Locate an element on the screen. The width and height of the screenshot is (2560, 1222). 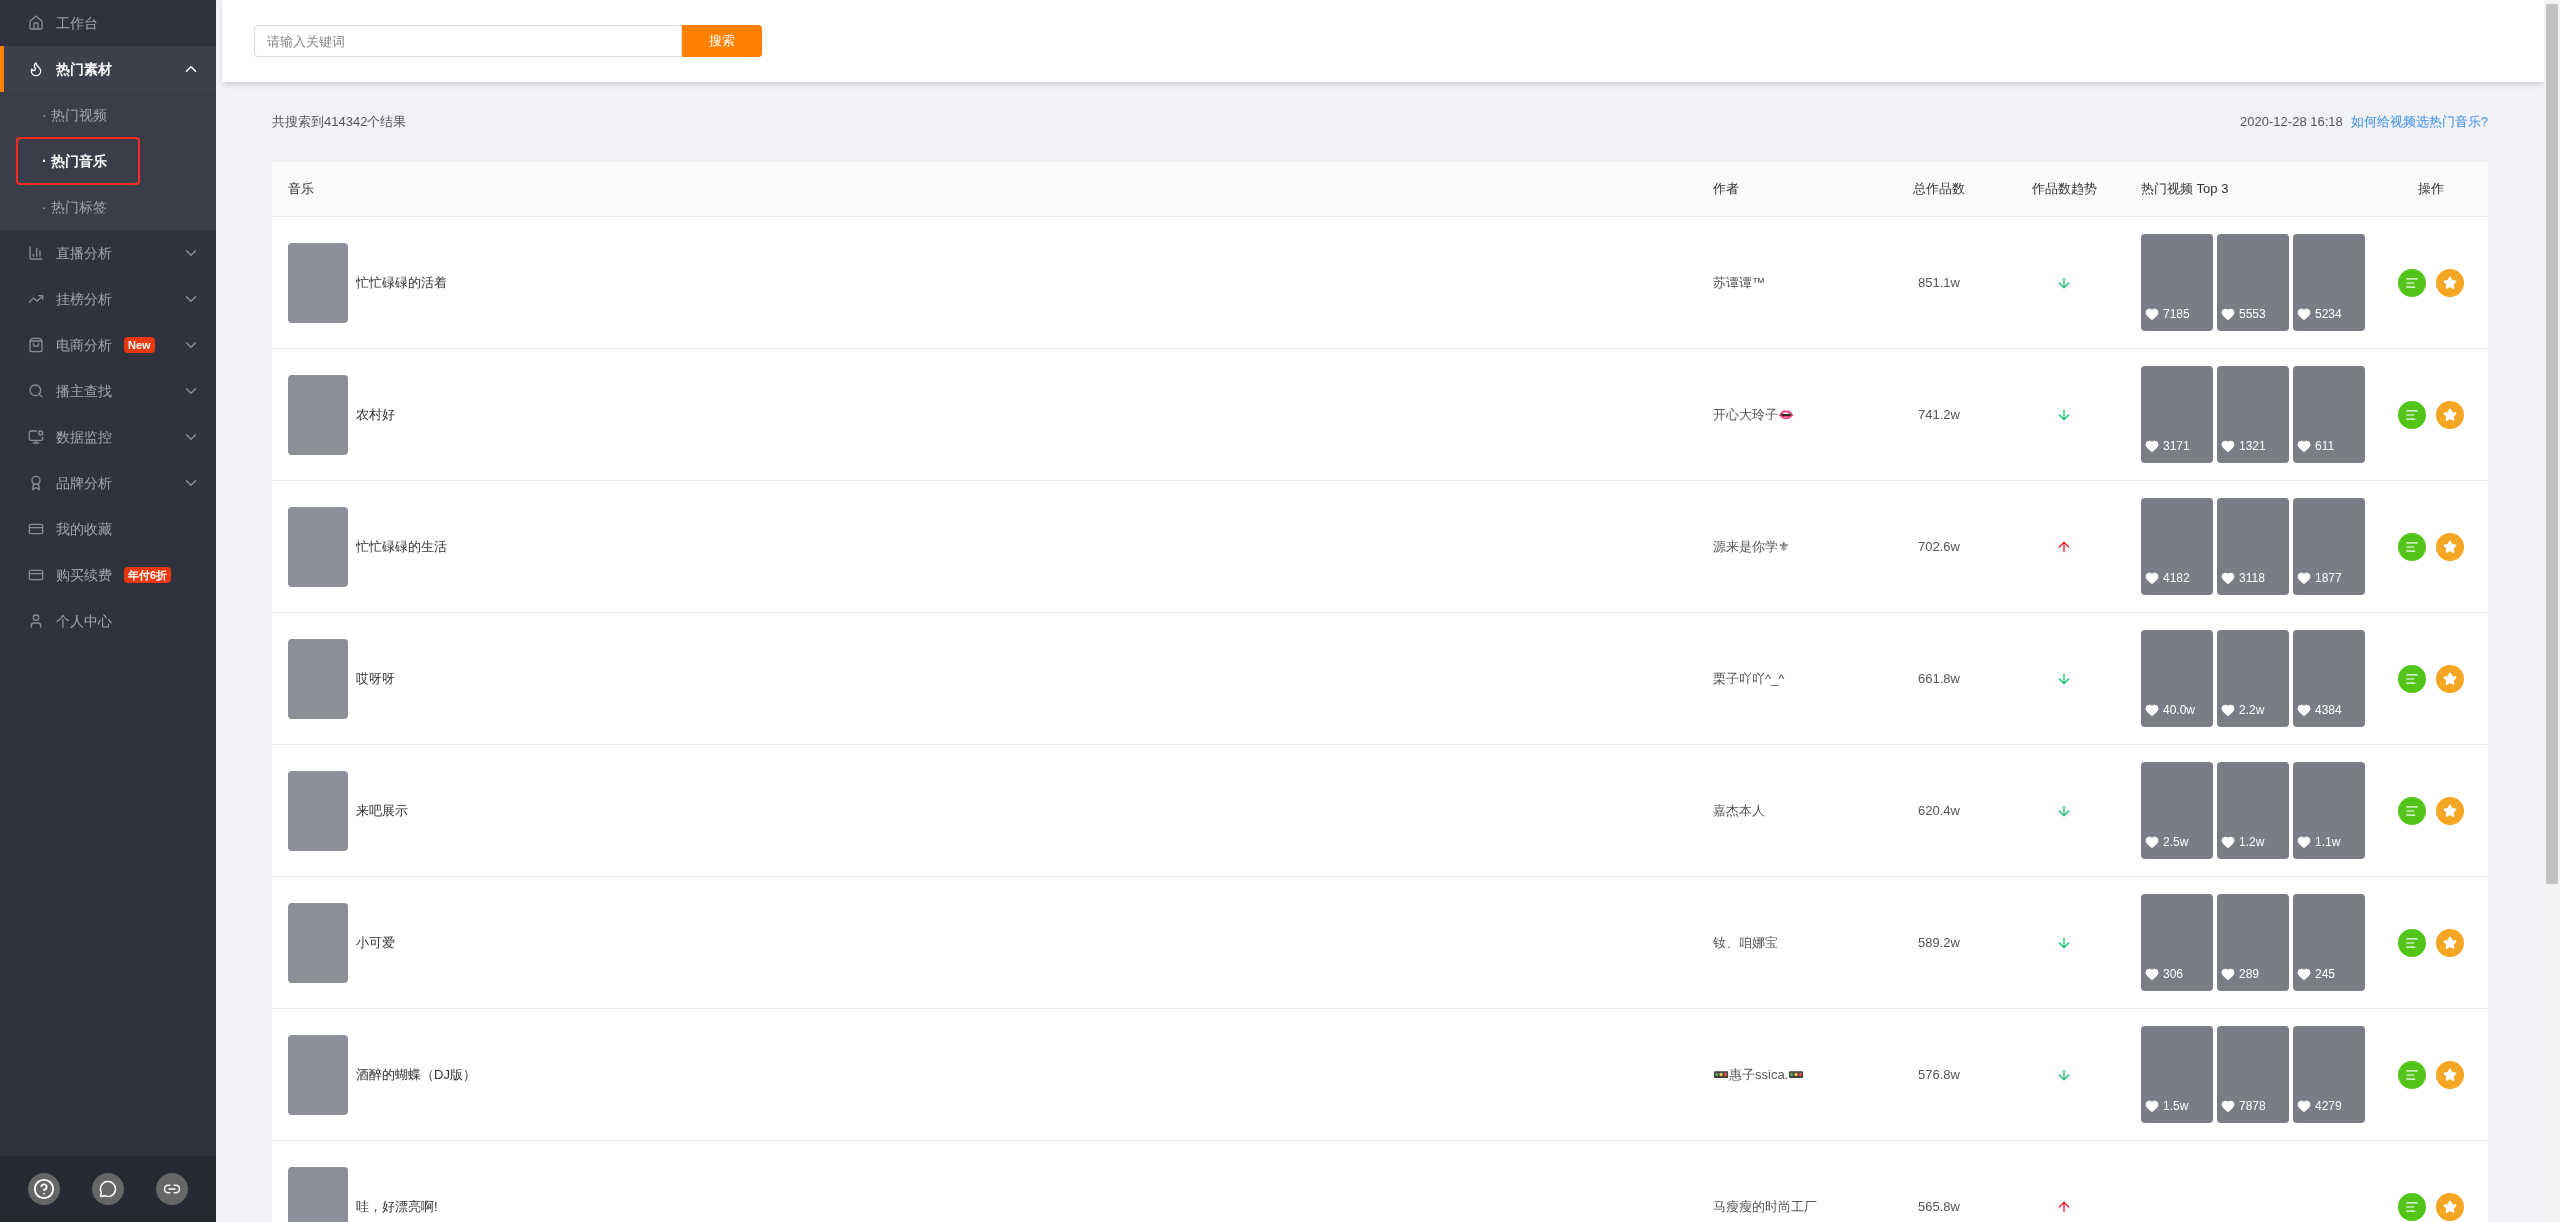
video-thumbnail: 4279 is located at coordinates (2329, 1074).